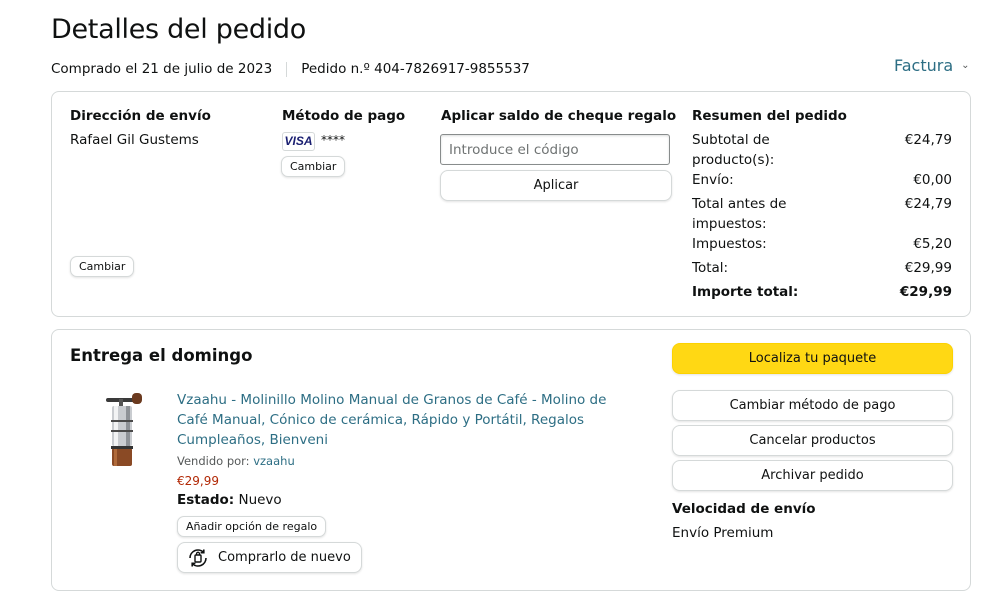 This screenshot has height=608, width=997. Describe the element at coordinates (822, 244) in the screenshot. I see `summary-row-tax: Impuestos: €5,20` at that location.